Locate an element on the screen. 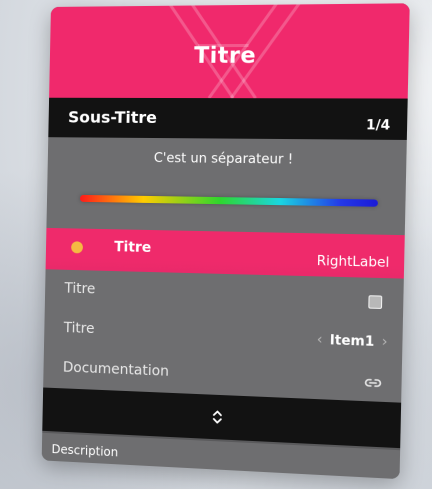 This screenshot has height=489, width=432. separator-label: C'est un séparateur ! is located at coordinates (227, 159).